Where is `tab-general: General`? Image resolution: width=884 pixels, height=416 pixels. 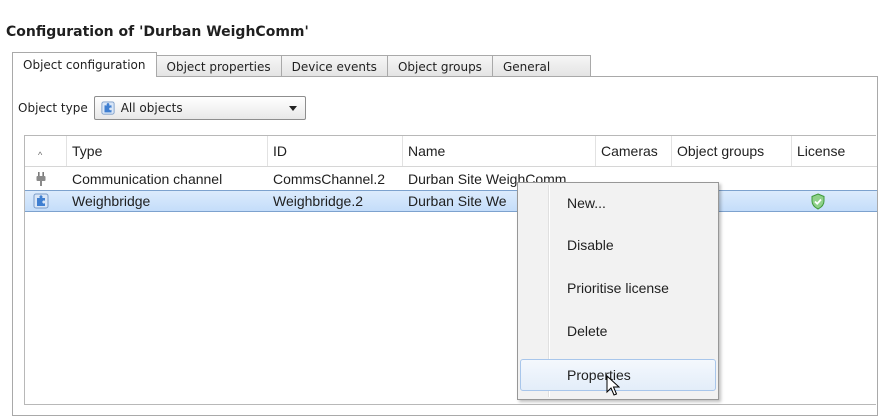
tab-general: General is located at coordinates (541, 66).